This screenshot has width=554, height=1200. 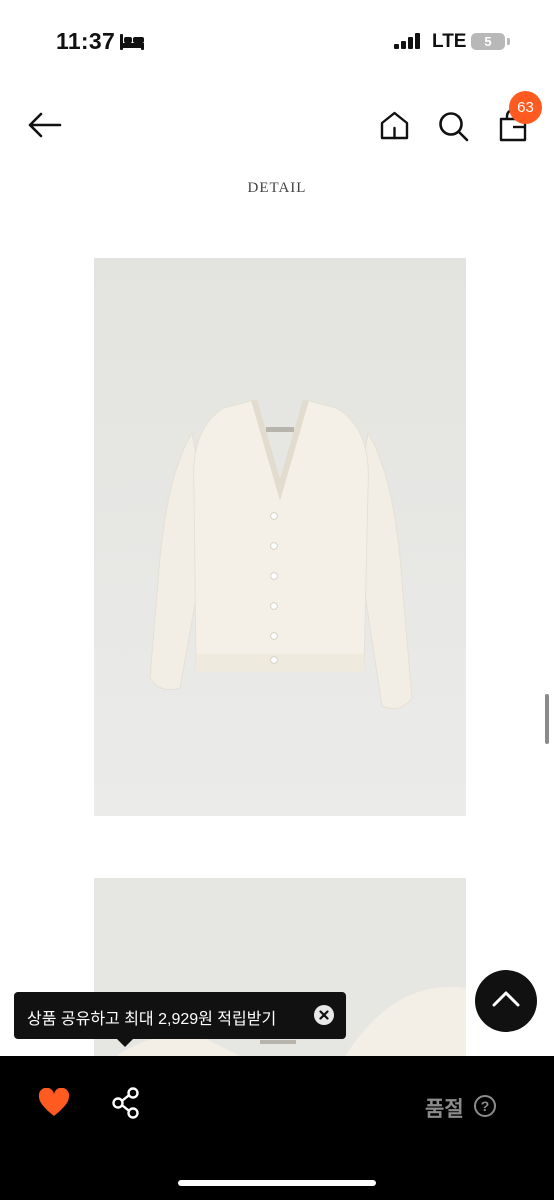 I want to click on tooltip-arrow, so click(x=125, y=1043).